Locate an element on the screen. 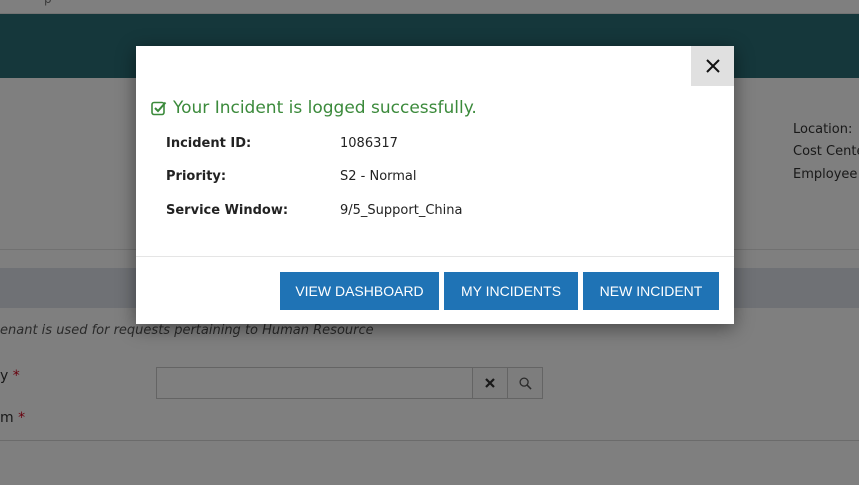 Image resolution: width=859 pixels, height=485 pixels. modal-footer-divider is located at coordinates (435, 256).